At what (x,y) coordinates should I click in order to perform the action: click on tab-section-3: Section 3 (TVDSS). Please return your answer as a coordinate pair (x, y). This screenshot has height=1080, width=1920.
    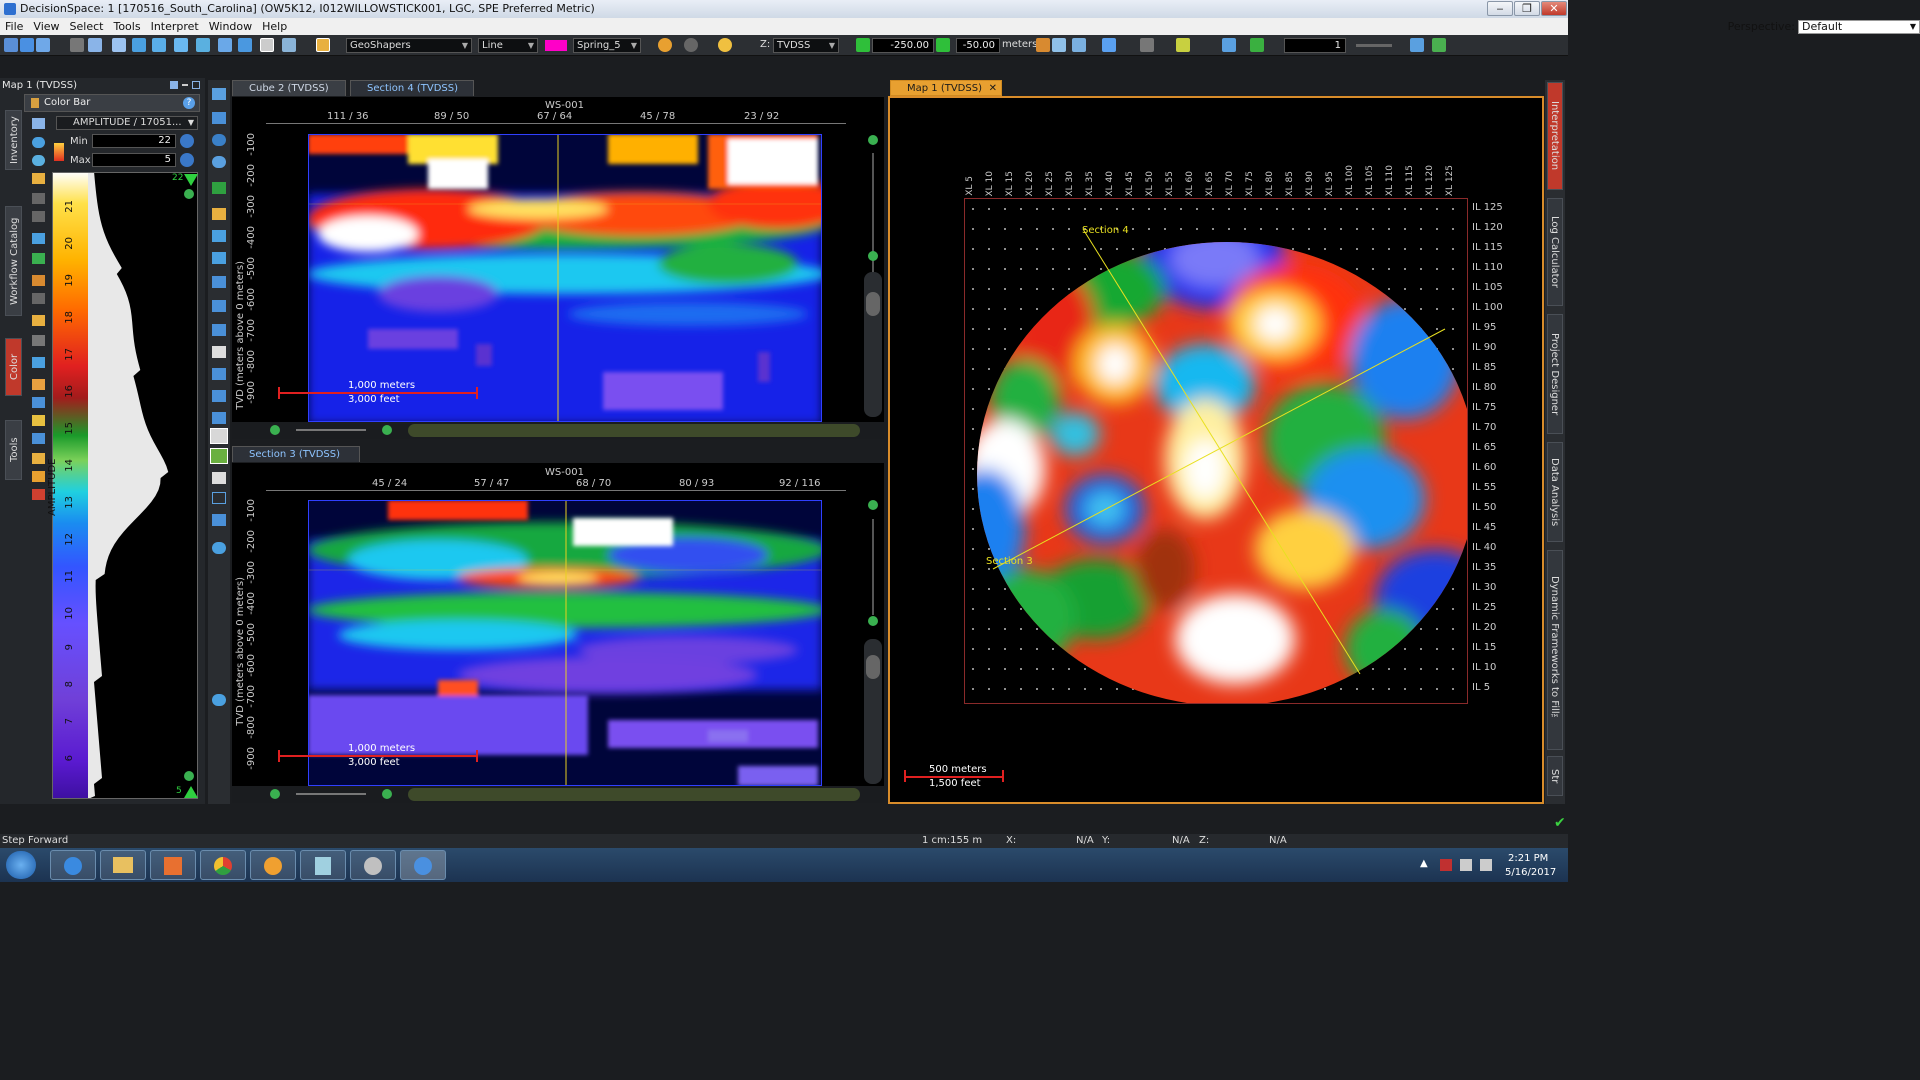
    Looking at the image, I should click on (296, 454).